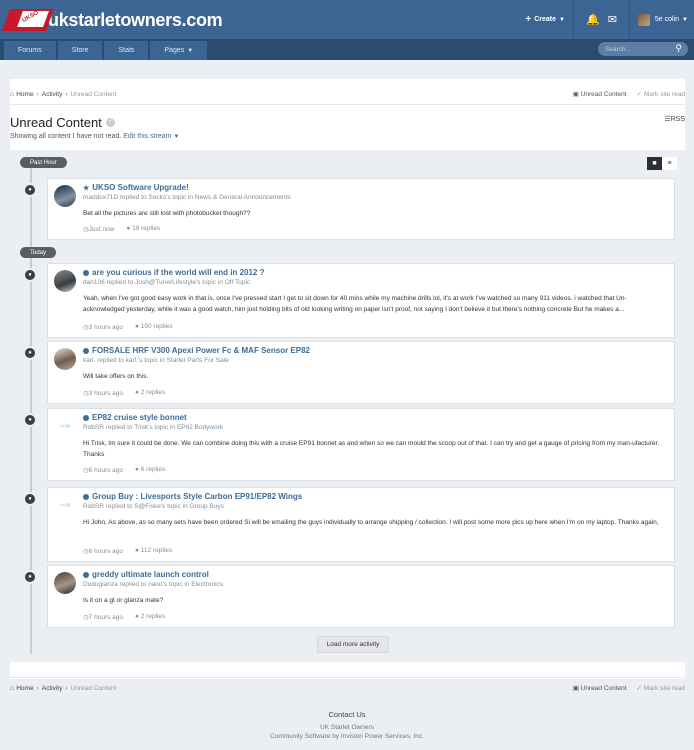  Describe the element at coordinates (100, 197) in the screenshot. I see `item-author: maddox71D` at that location.